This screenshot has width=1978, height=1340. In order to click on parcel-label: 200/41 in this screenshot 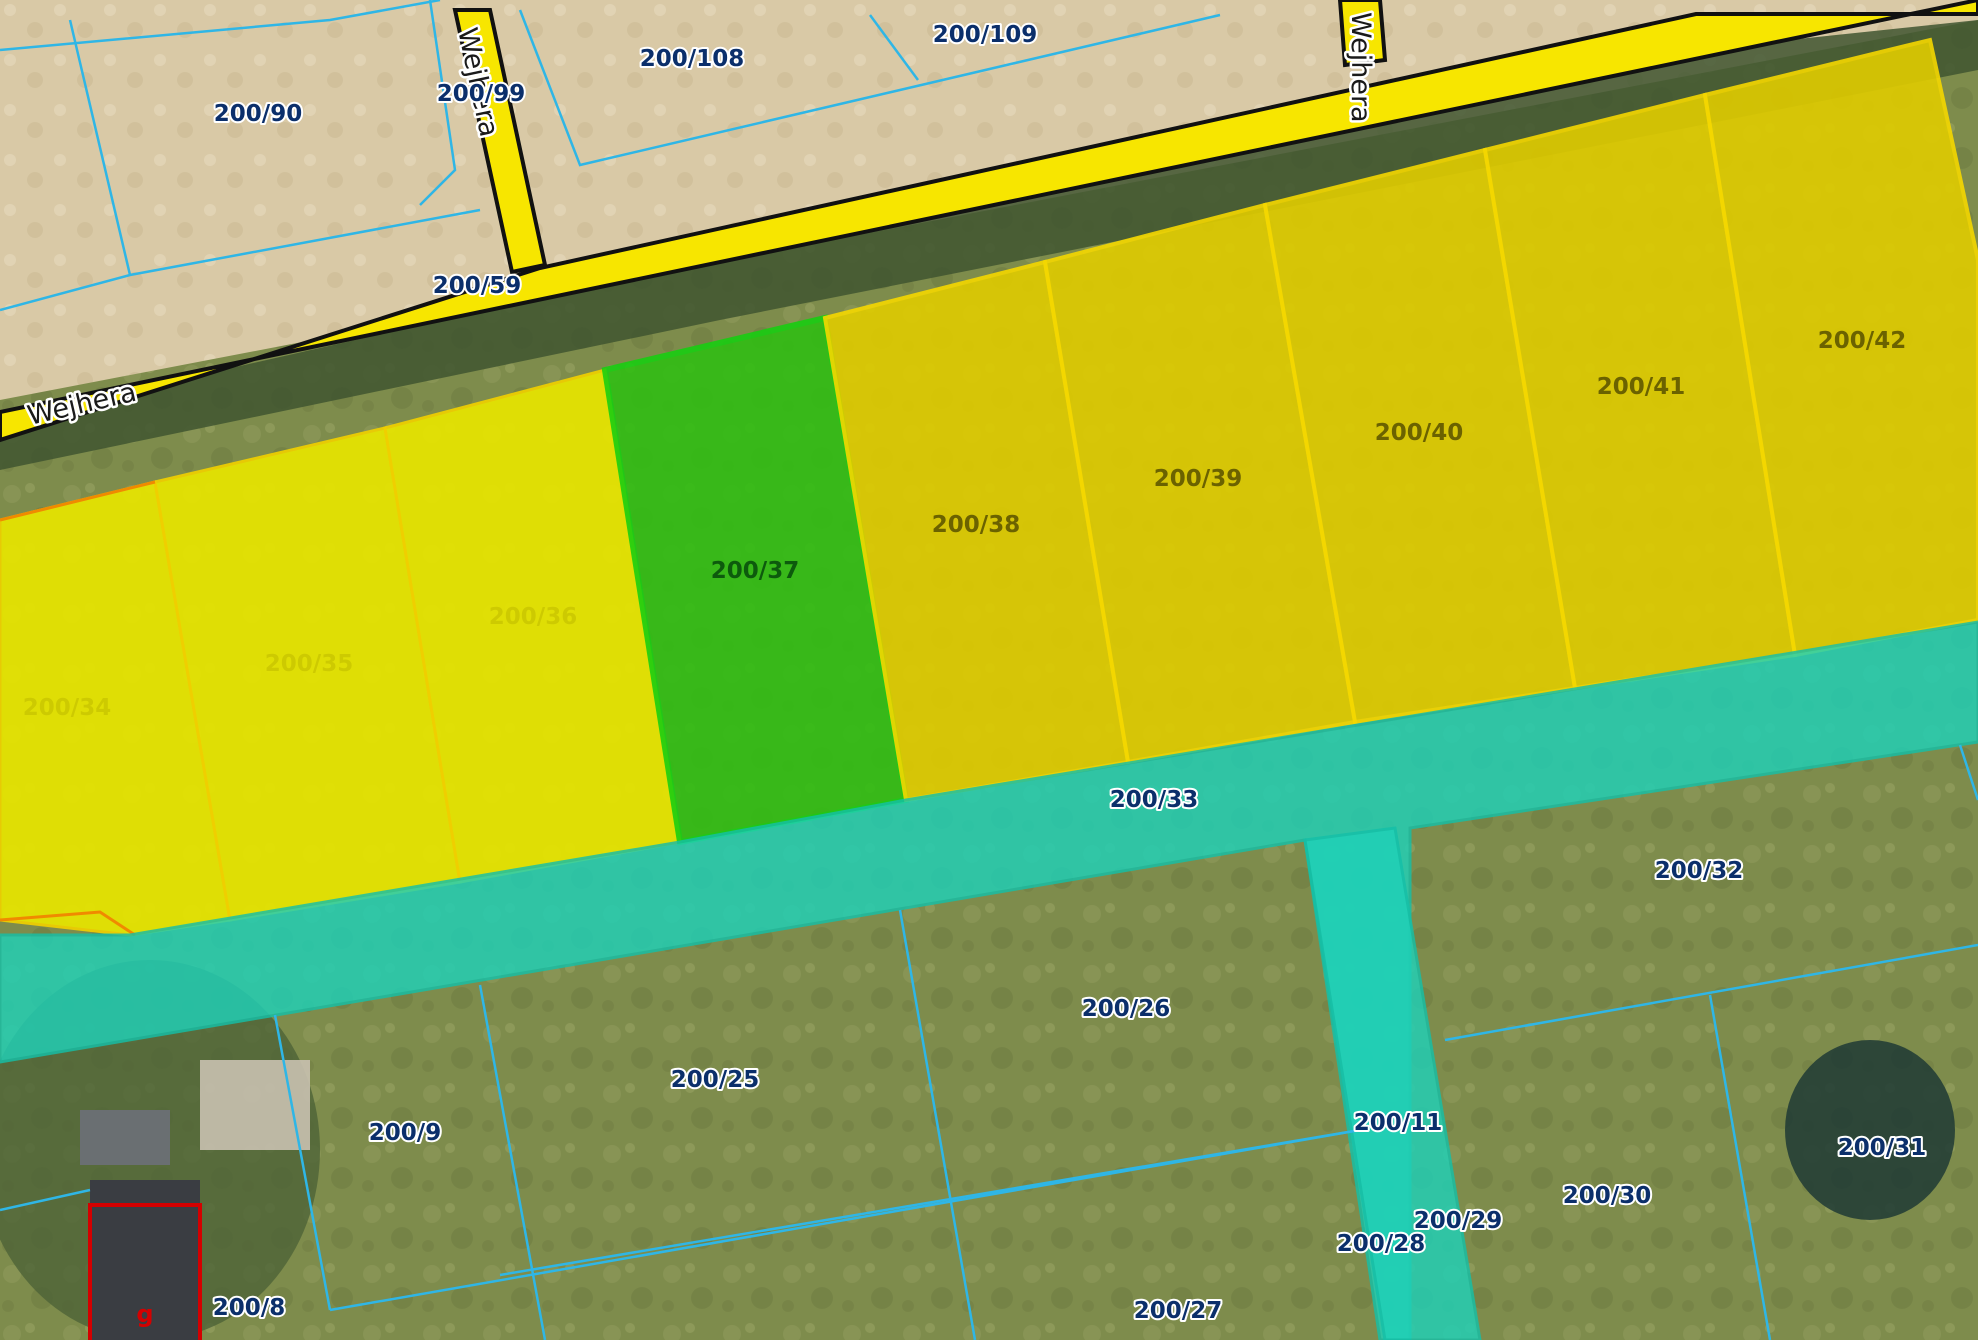, I will do `click(1641, 387)`.